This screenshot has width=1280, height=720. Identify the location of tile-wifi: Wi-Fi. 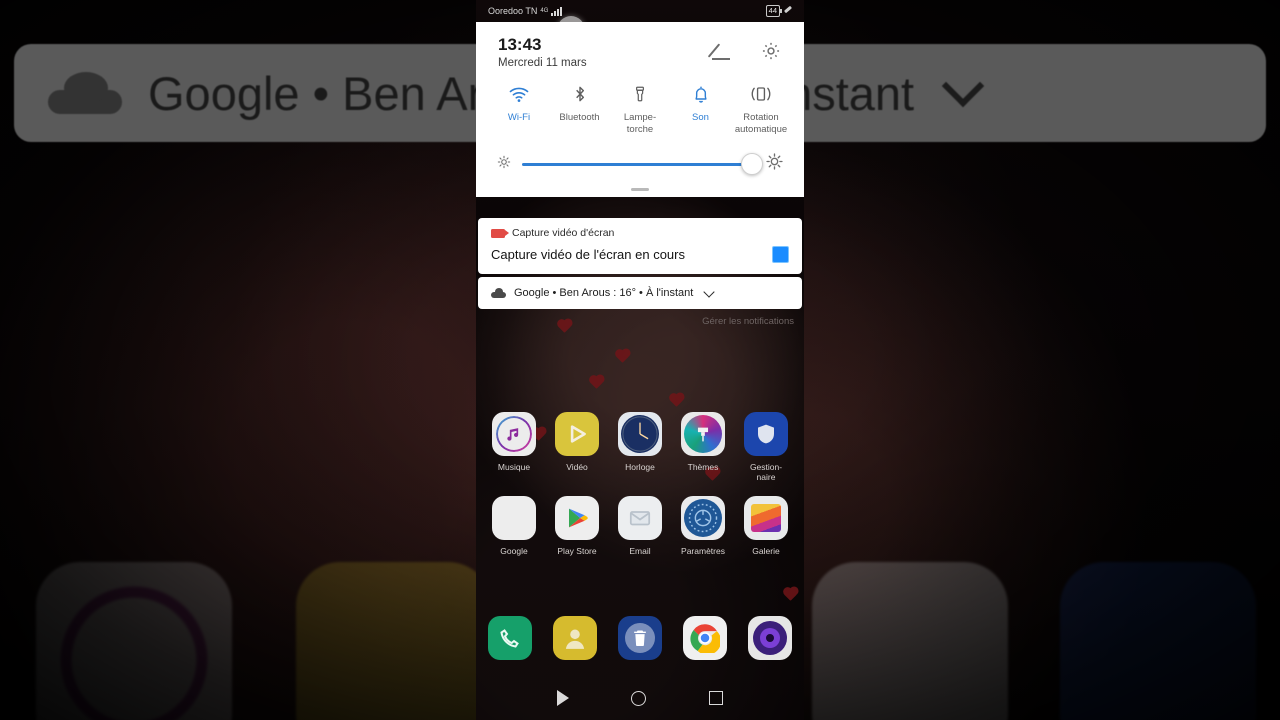
(519, 109).